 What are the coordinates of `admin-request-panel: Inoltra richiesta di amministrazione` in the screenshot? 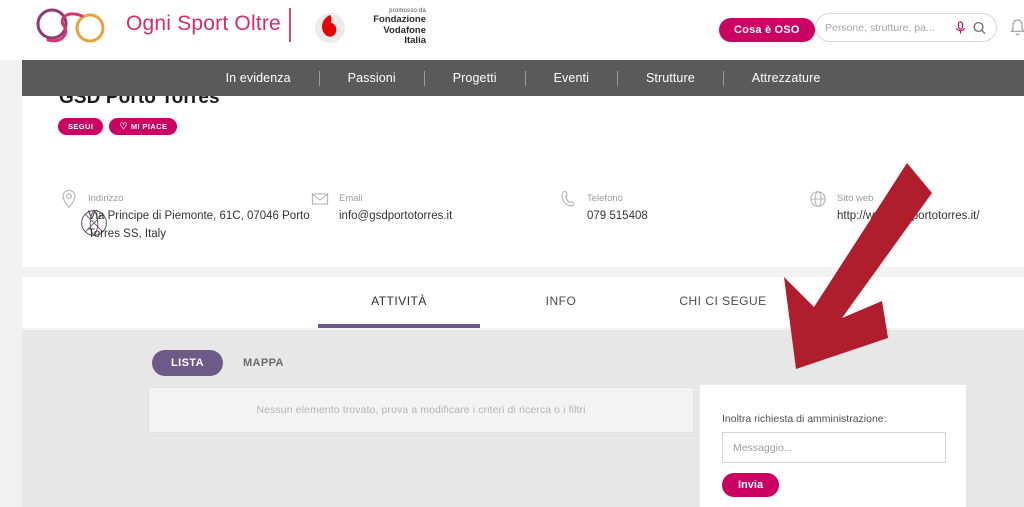 It's located at (833, 446).